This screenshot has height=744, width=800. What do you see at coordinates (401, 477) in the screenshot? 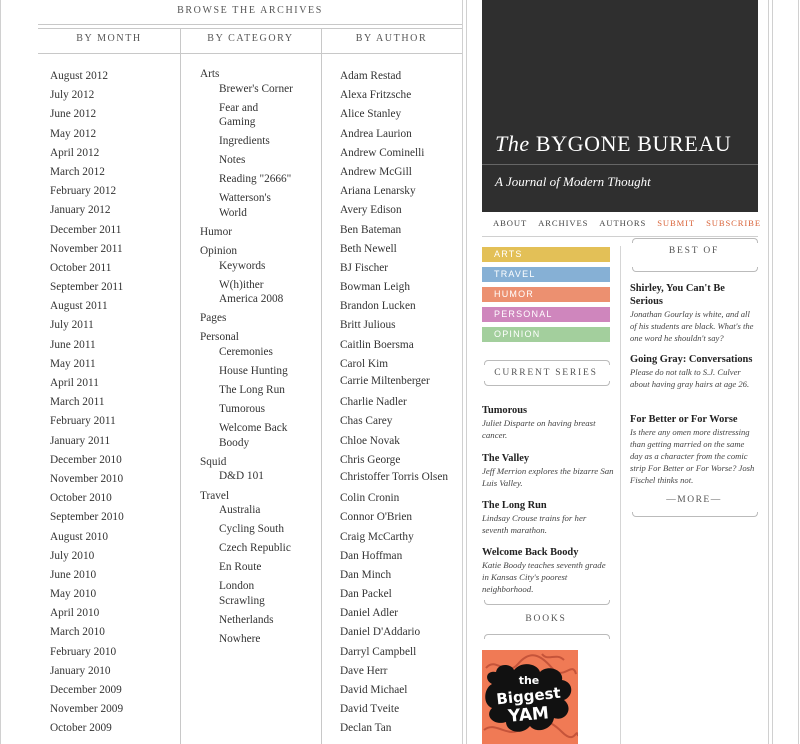
I see `author-link: Christoffer Torris Olsen` at bounding box center [401, 477].